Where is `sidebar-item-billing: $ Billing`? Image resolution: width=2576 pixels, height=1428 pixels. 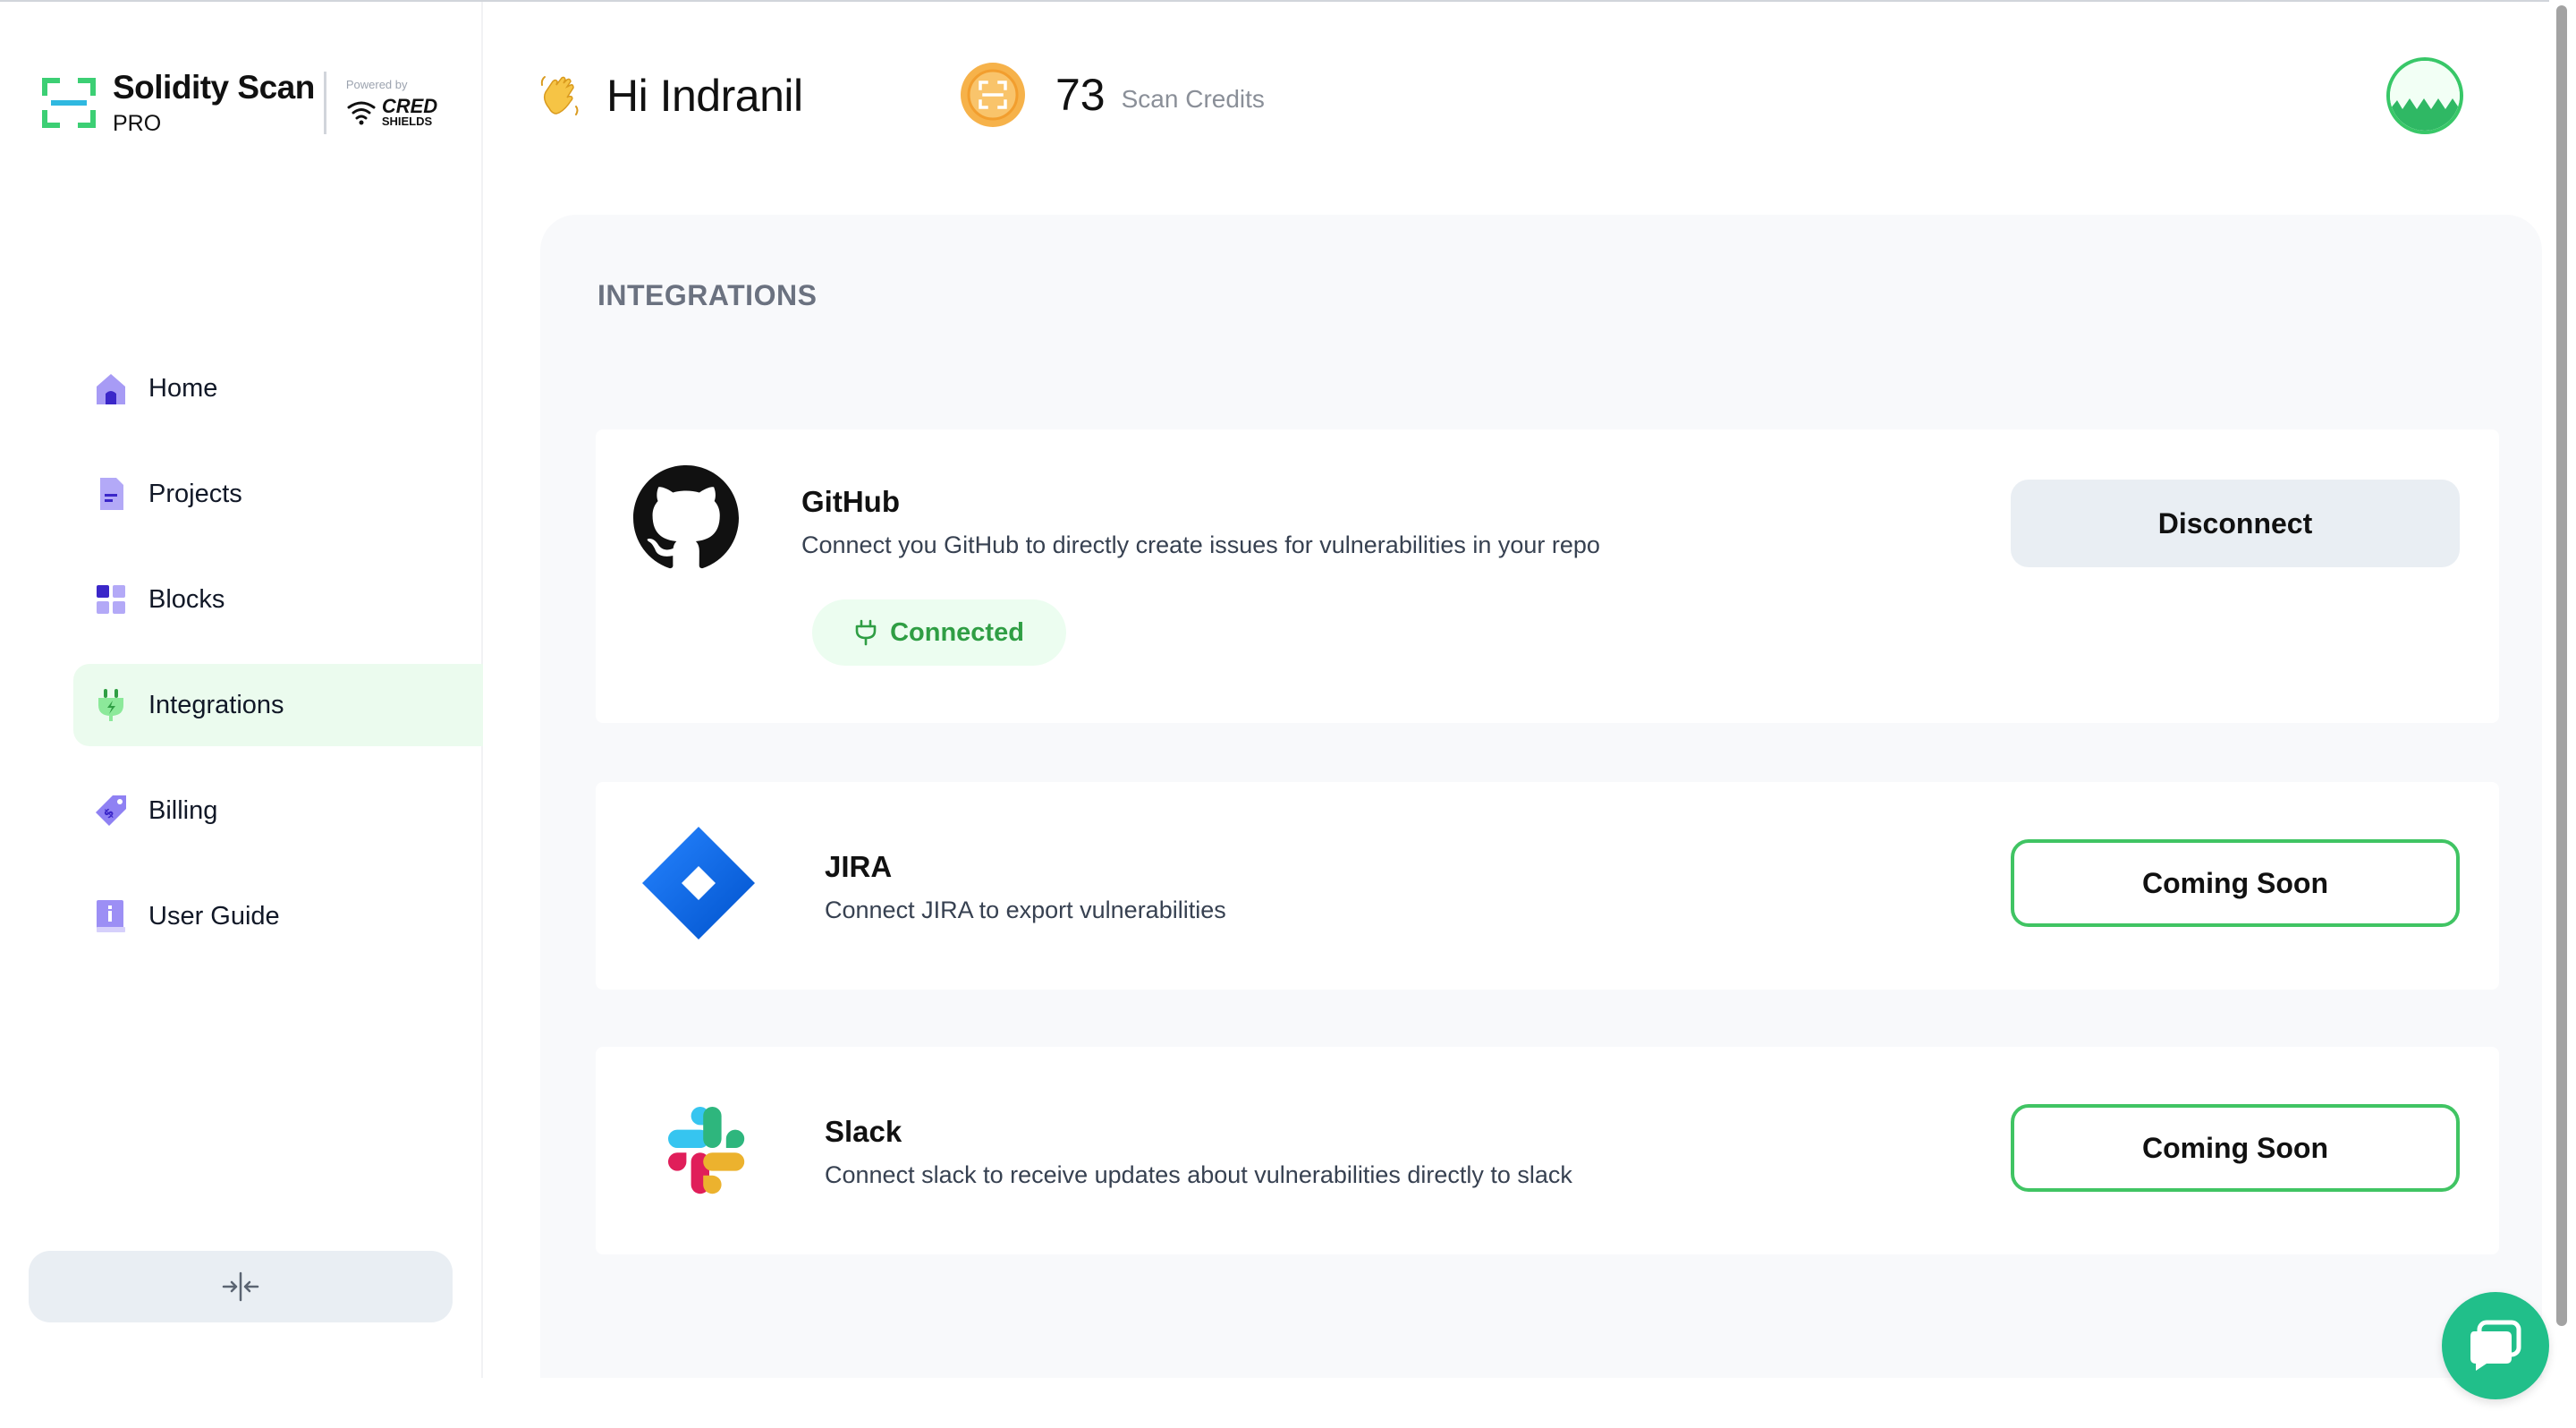
sidebar-item-billing: $ Billing is located at coordinates (278, 810).